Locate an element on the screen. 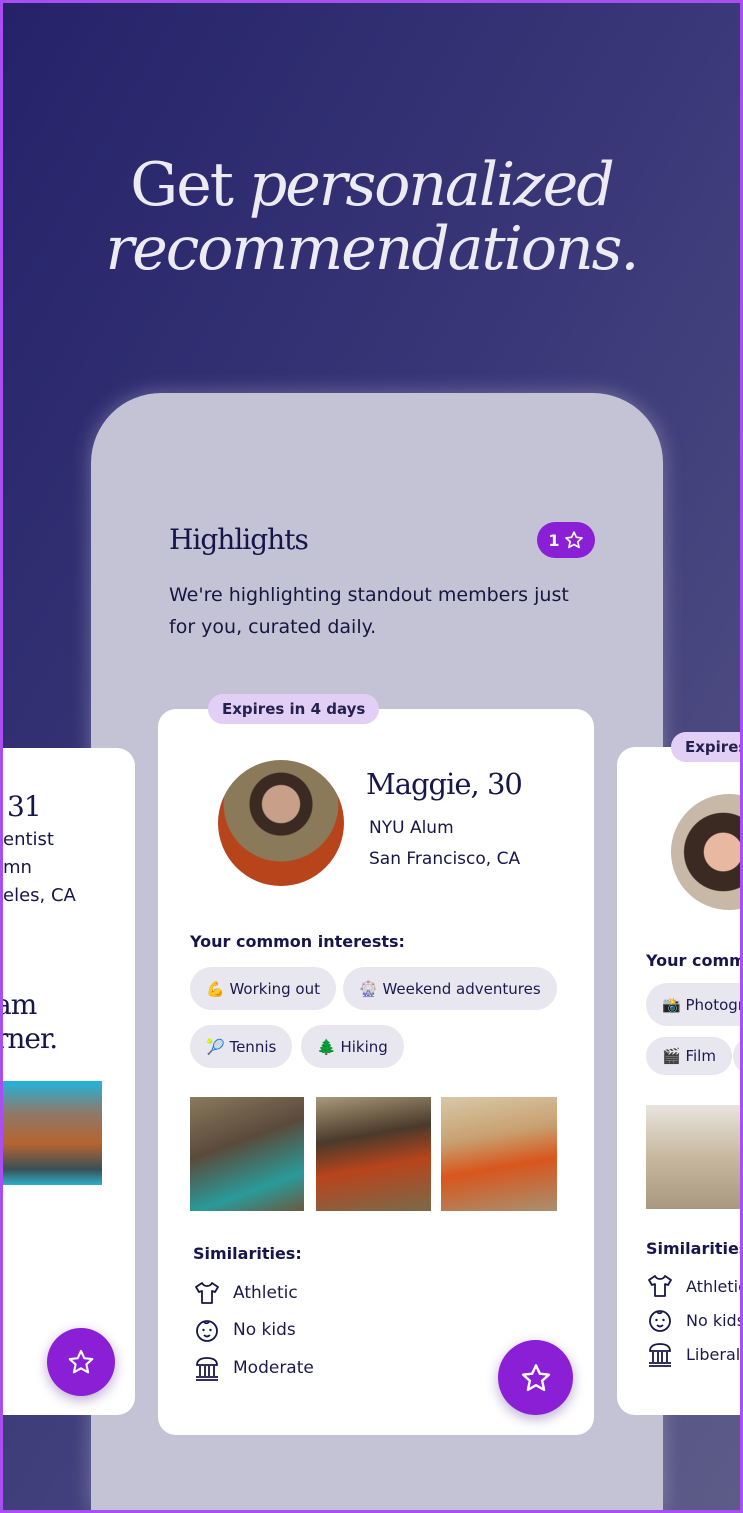 Image resolution: width=743 pixels, height=1513 pixels. expires-badge: Expires in 4 days is located at coordinates (294, 709).